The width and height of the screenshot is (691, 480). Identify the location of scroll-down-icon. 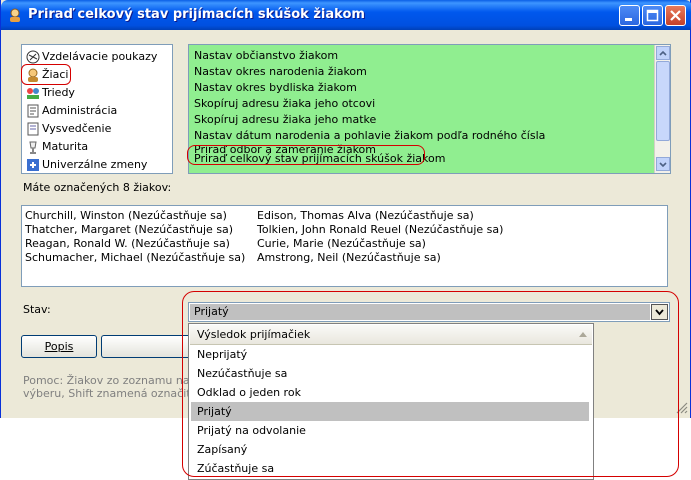
(663, 165).